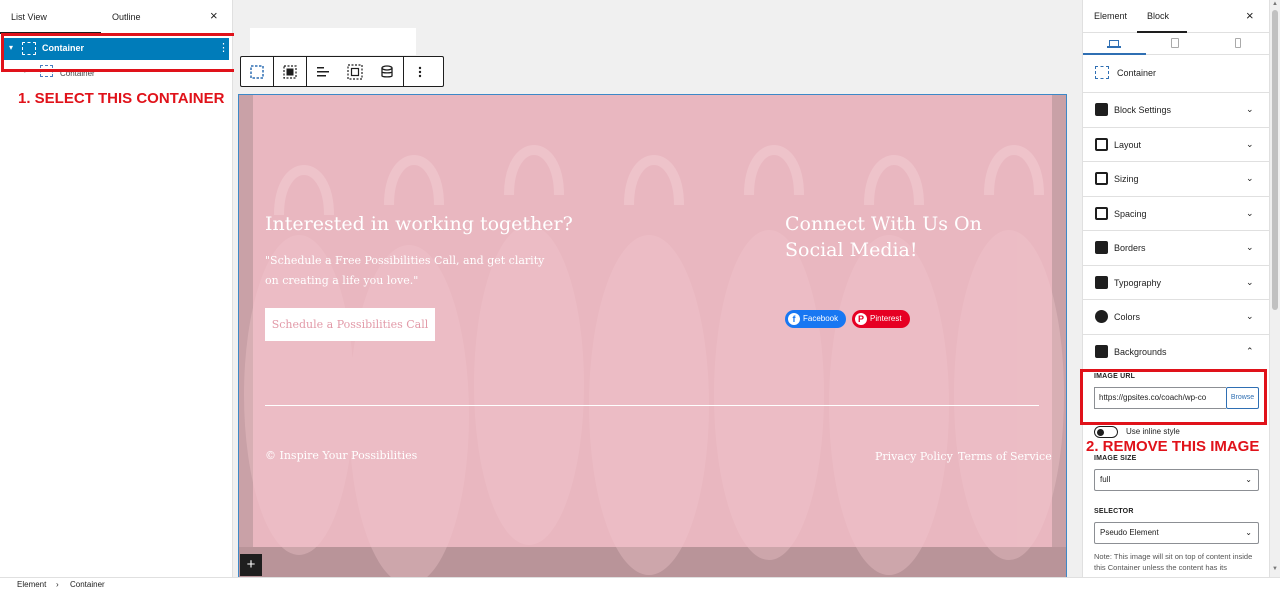 The image size is (1280, 591). What do you see at coordinates (1105, 479) in the screenshot?
I see `selected-value: full` at bounding box center [1105, 479].